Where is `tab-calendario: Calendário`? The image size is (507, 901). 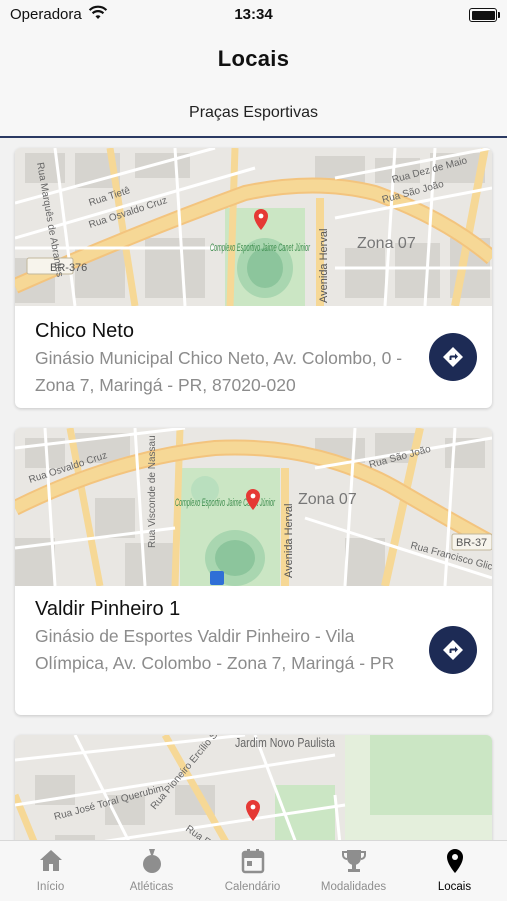 tab-calendario: Calendário is located at coordinates (252, 871).